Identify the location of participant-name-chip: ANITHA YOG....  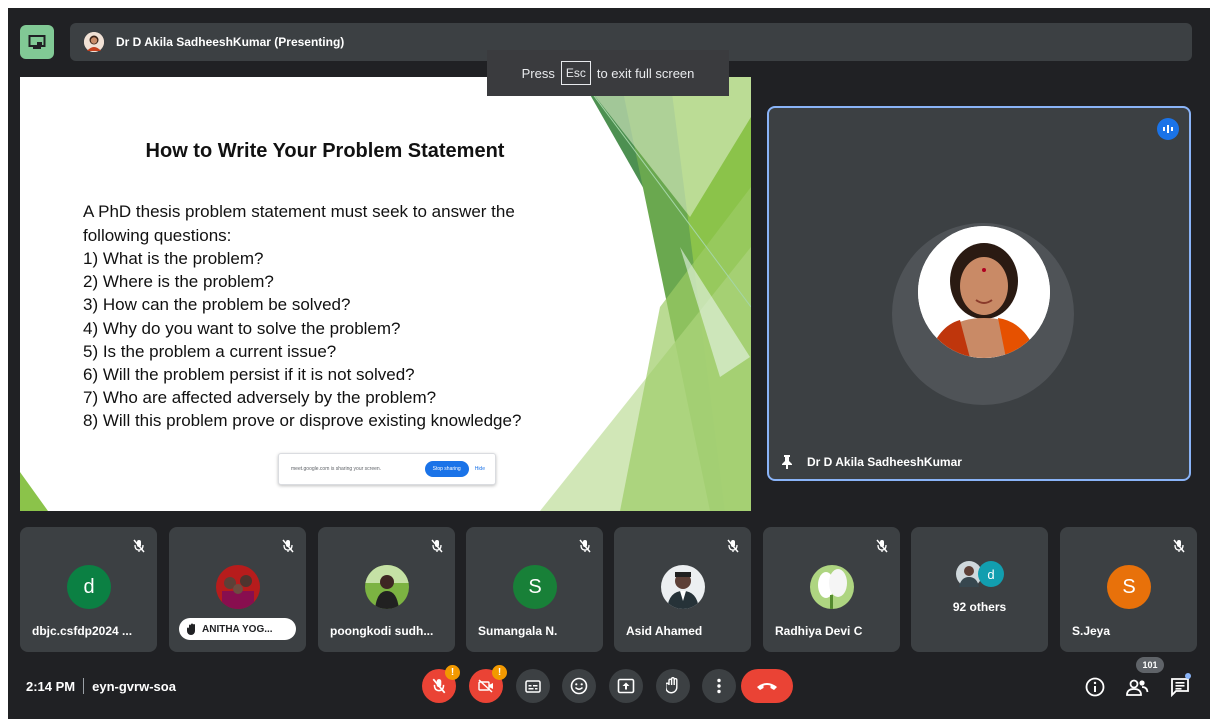
(237, 629).